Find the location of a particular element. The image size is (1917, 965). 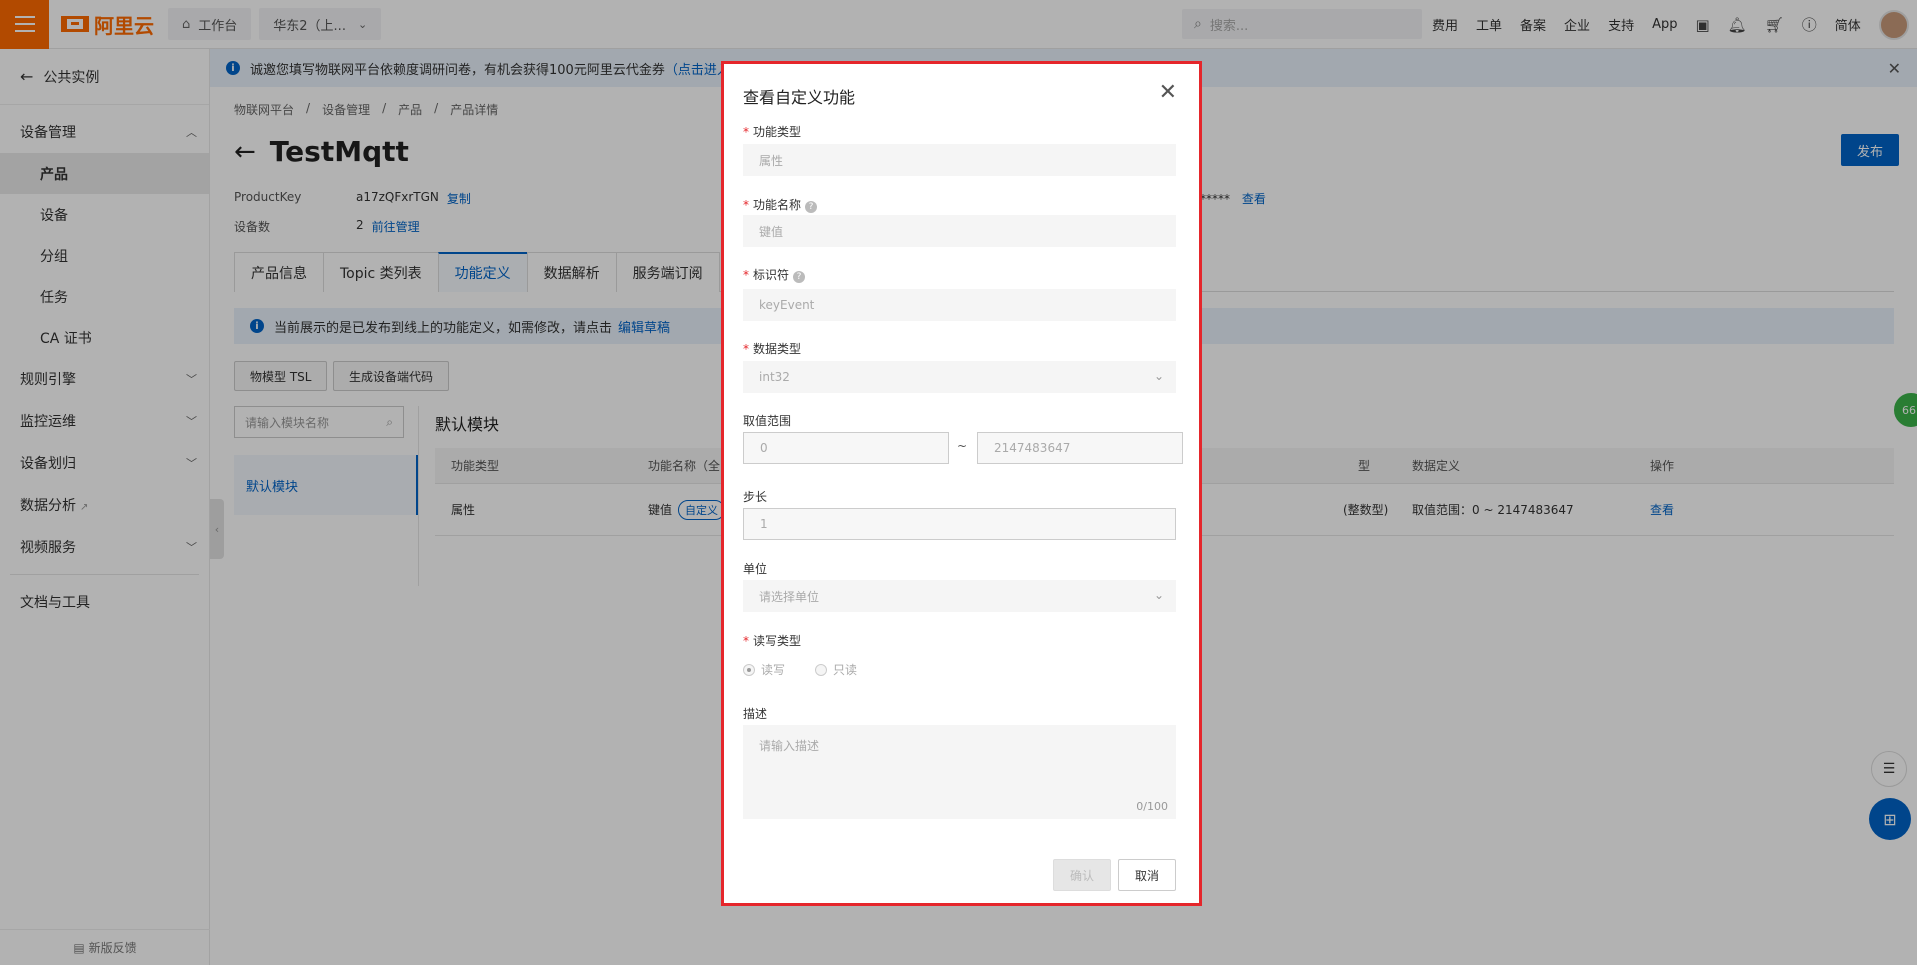

datatype-label: * 数据类型 is located at coordinates (772, 348).